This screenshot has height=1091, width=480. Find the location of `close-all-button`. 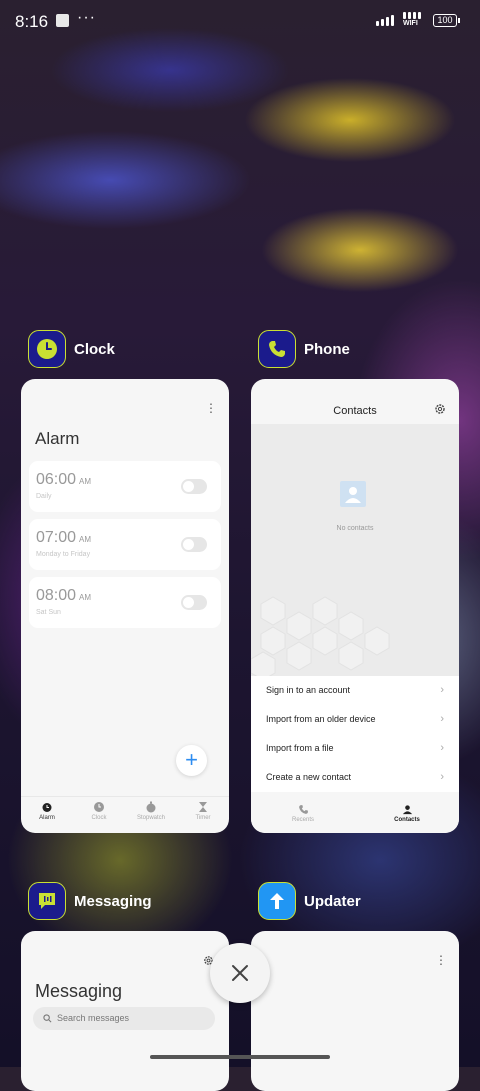

close-all-button is located at coordinates (240, 973).